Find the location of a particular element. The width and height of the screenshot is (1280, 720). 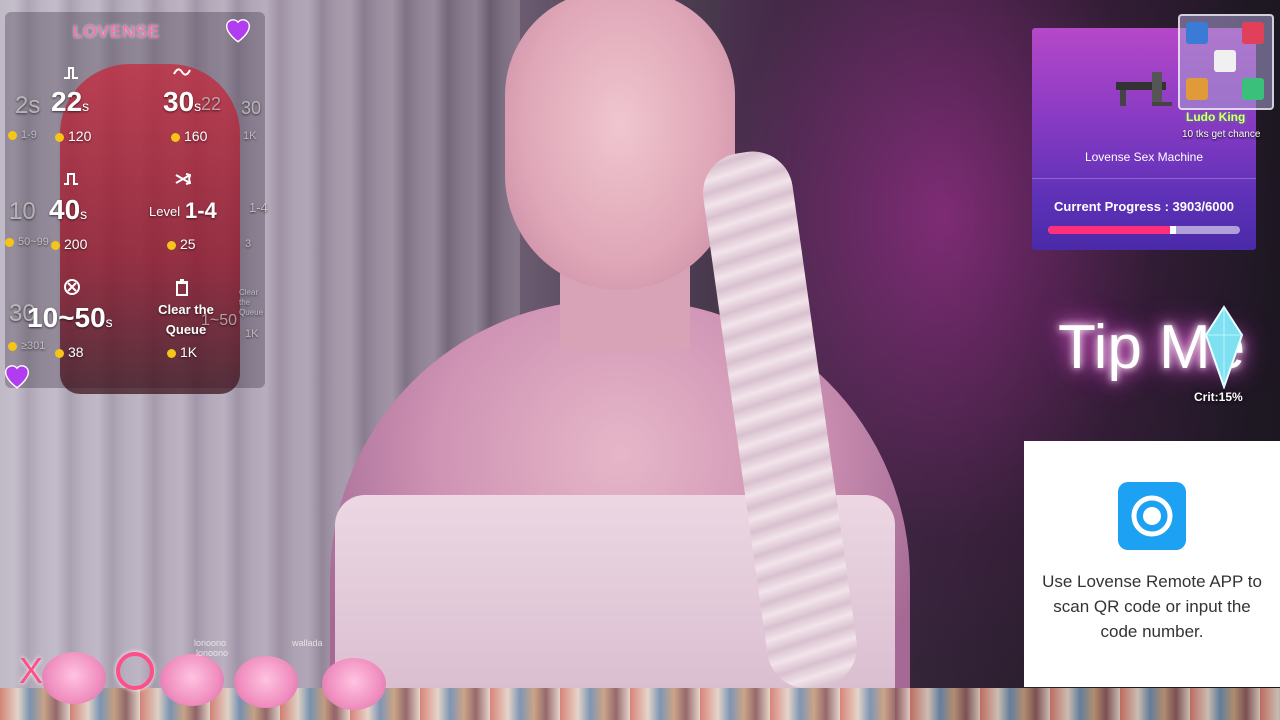

trash-icon is located at coordinates (182, 287).